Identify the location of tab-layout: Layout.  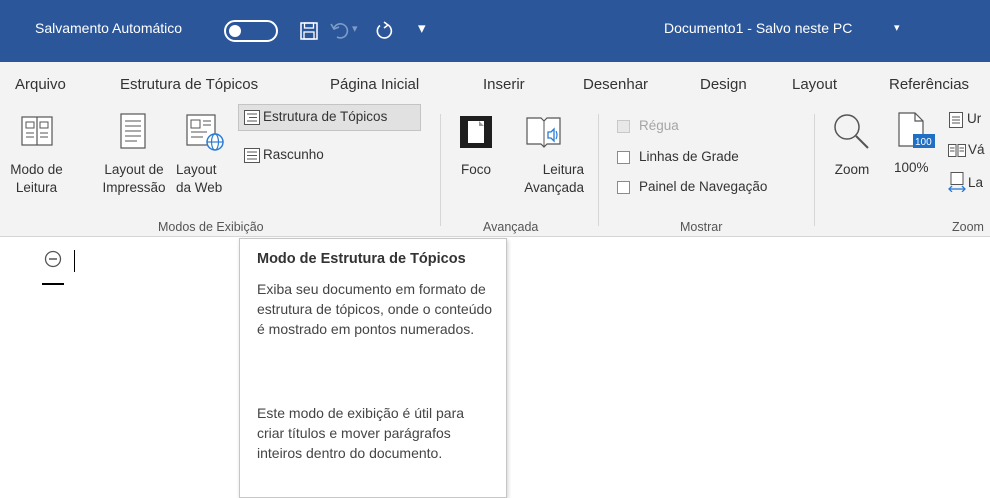
(814, 84).